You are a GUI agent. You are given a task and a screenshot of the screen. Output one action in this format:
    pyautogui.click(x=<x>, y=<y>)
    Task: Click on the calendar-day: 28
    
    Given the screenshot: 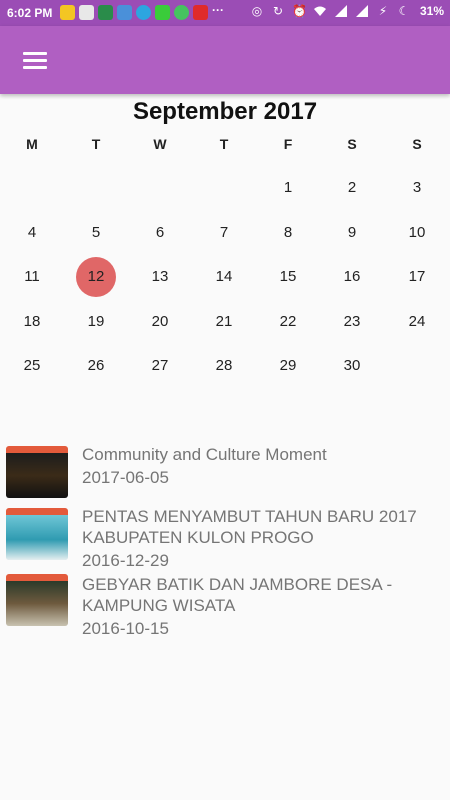 What is the action you would take?
    pyautogui.click(x=224, y=366)
    